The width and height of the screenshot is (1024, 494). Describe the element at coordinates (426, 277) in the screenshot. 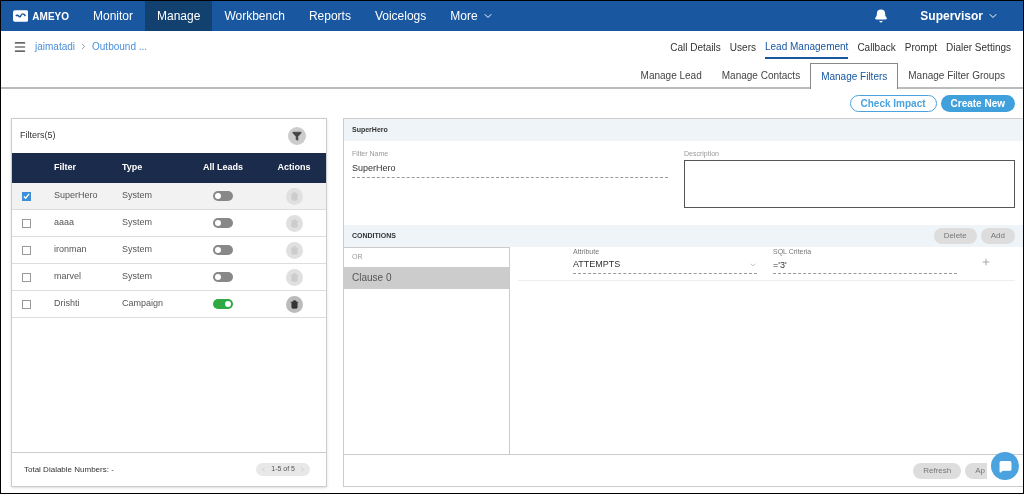

I see `clause-item: Clause 0` at that location.